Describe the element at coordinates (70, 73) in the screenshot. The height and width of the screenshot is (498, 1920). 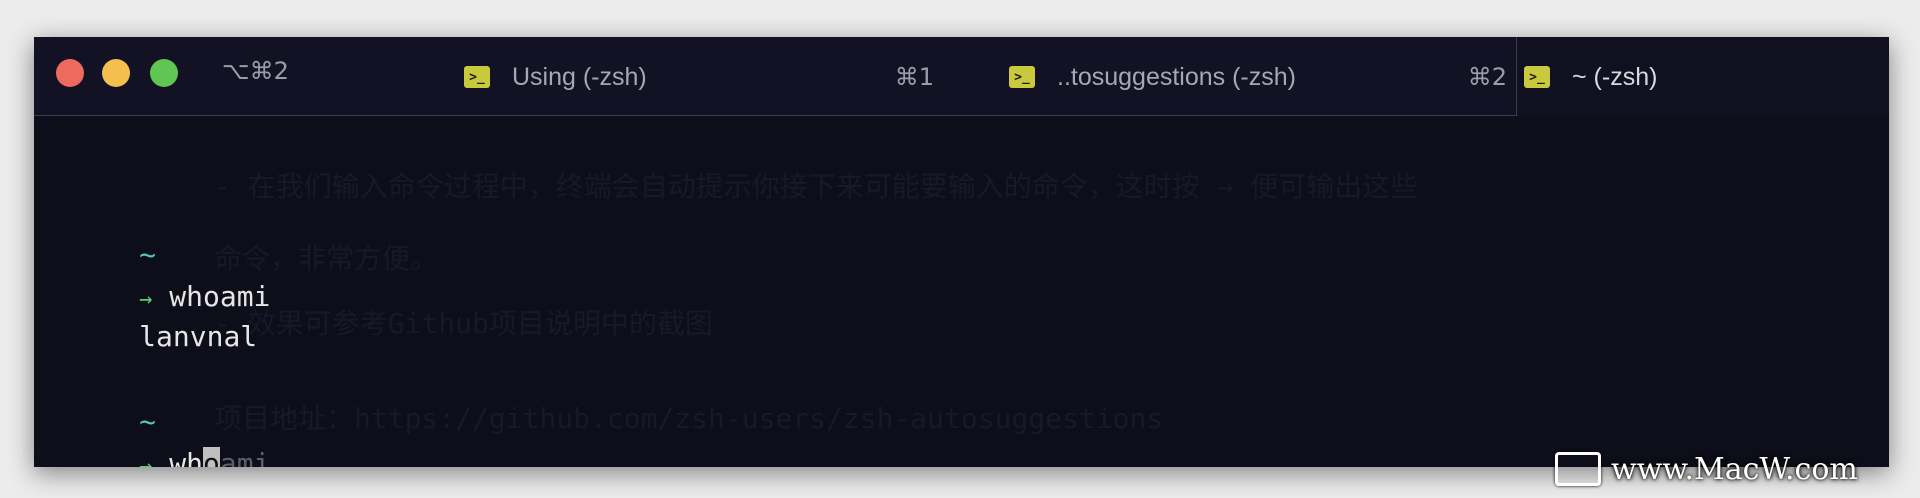
I see `close-button` at that location.